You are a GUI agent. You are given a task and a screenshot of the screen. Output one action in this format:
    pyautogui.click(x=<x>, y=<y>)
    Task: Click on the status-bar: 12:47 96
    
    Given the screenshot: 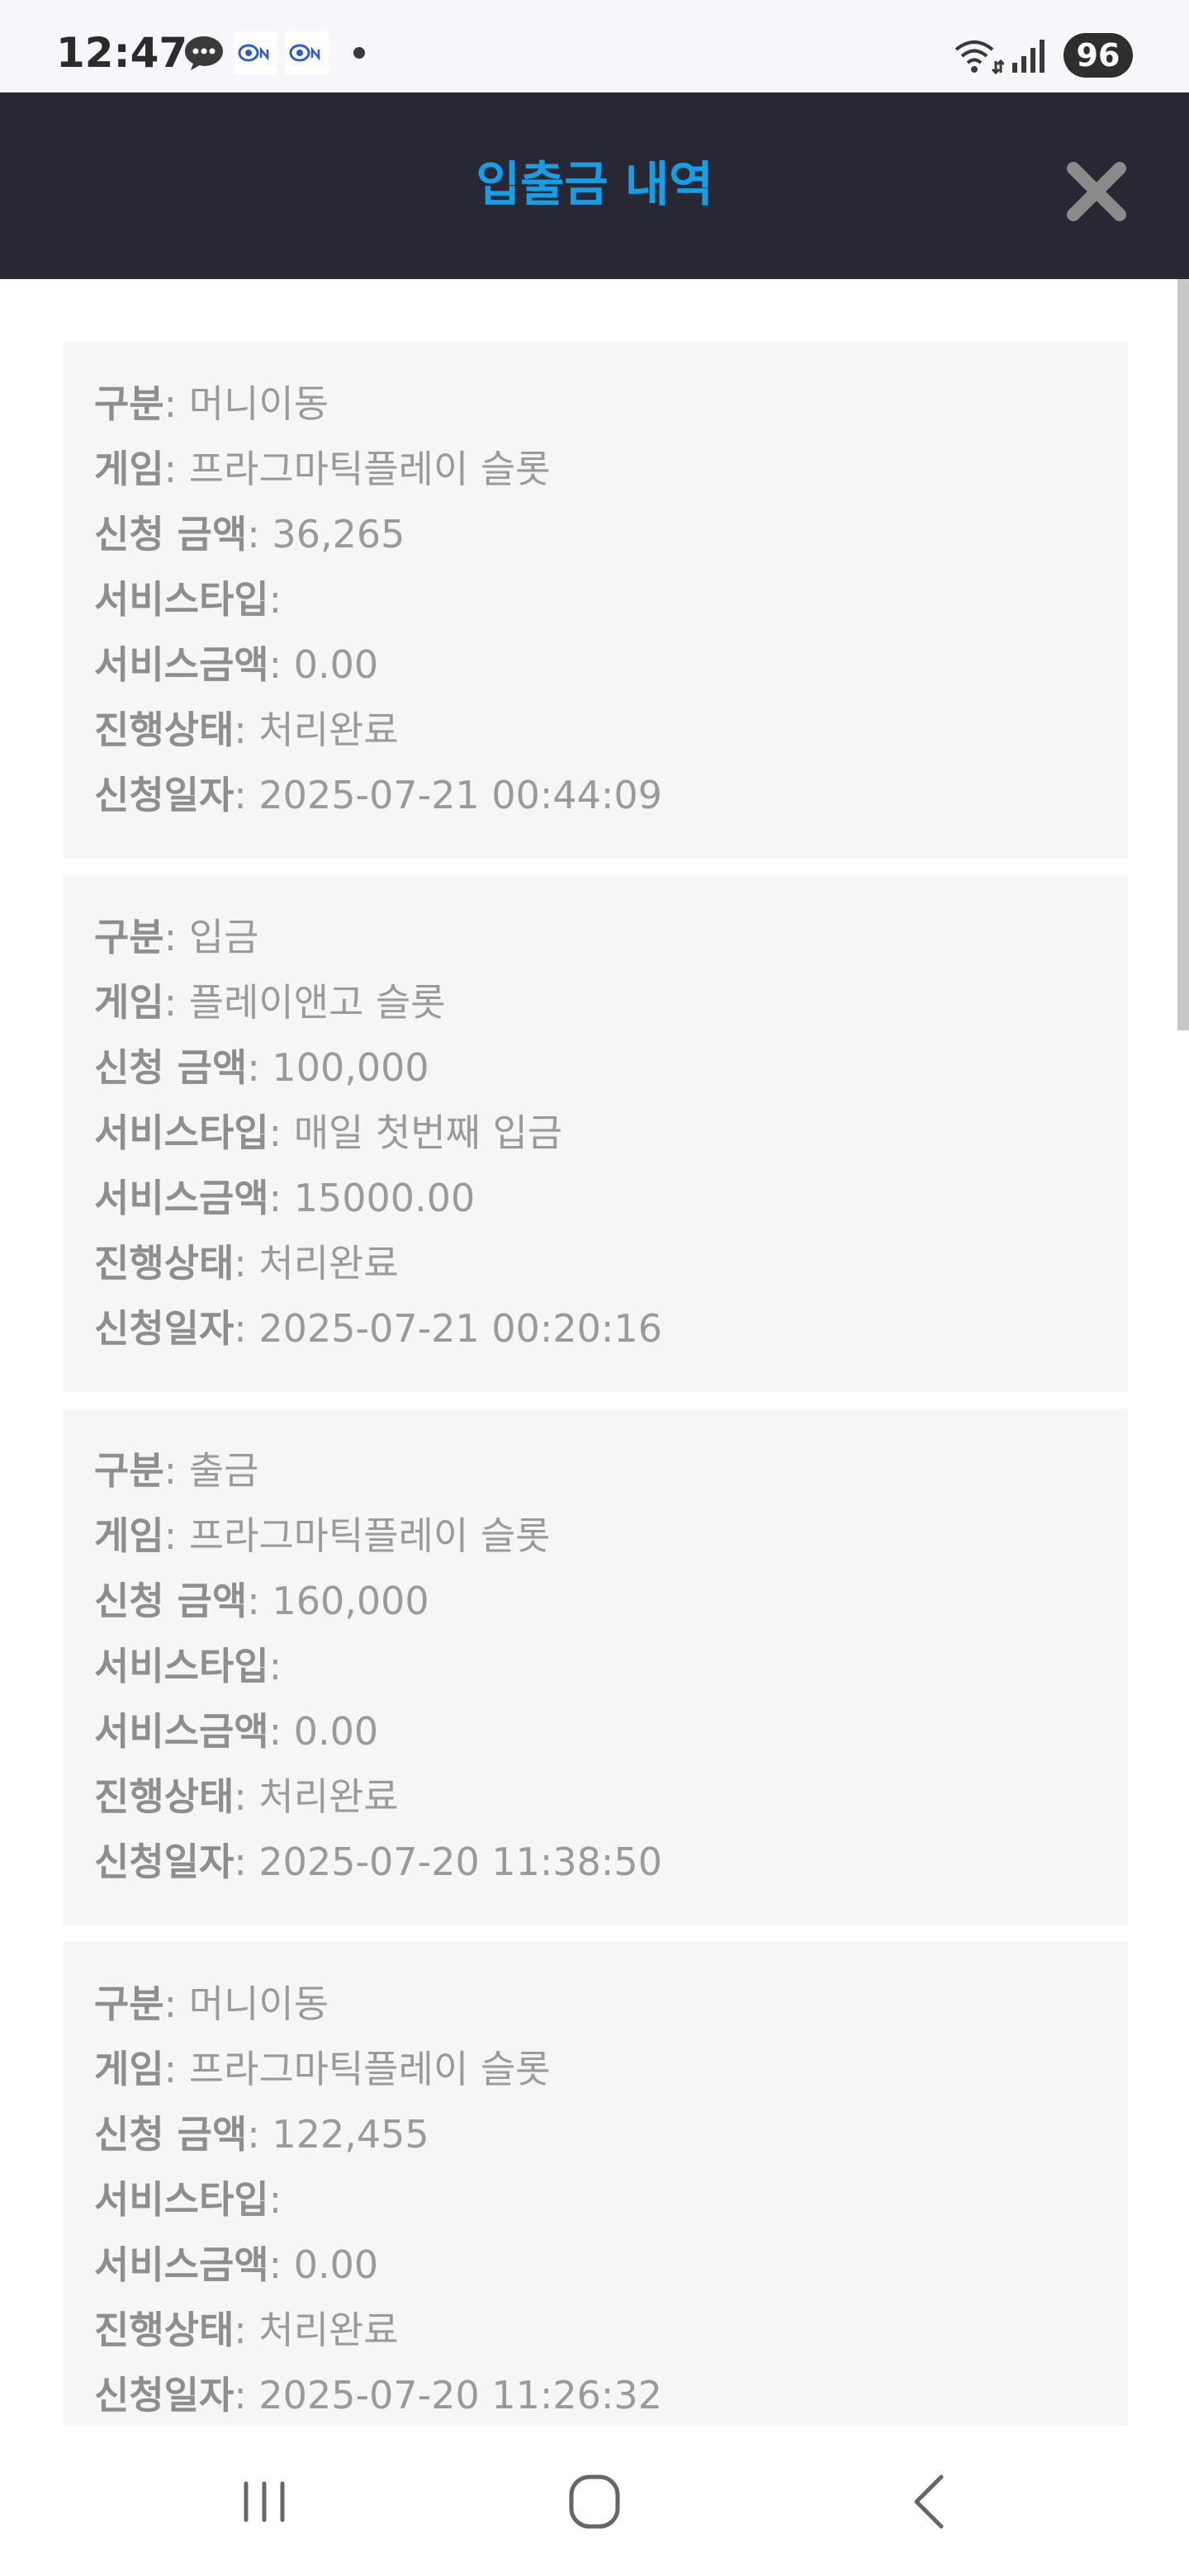 What is the action you would take?
    pyautogui.click(x=594, y=46)
    